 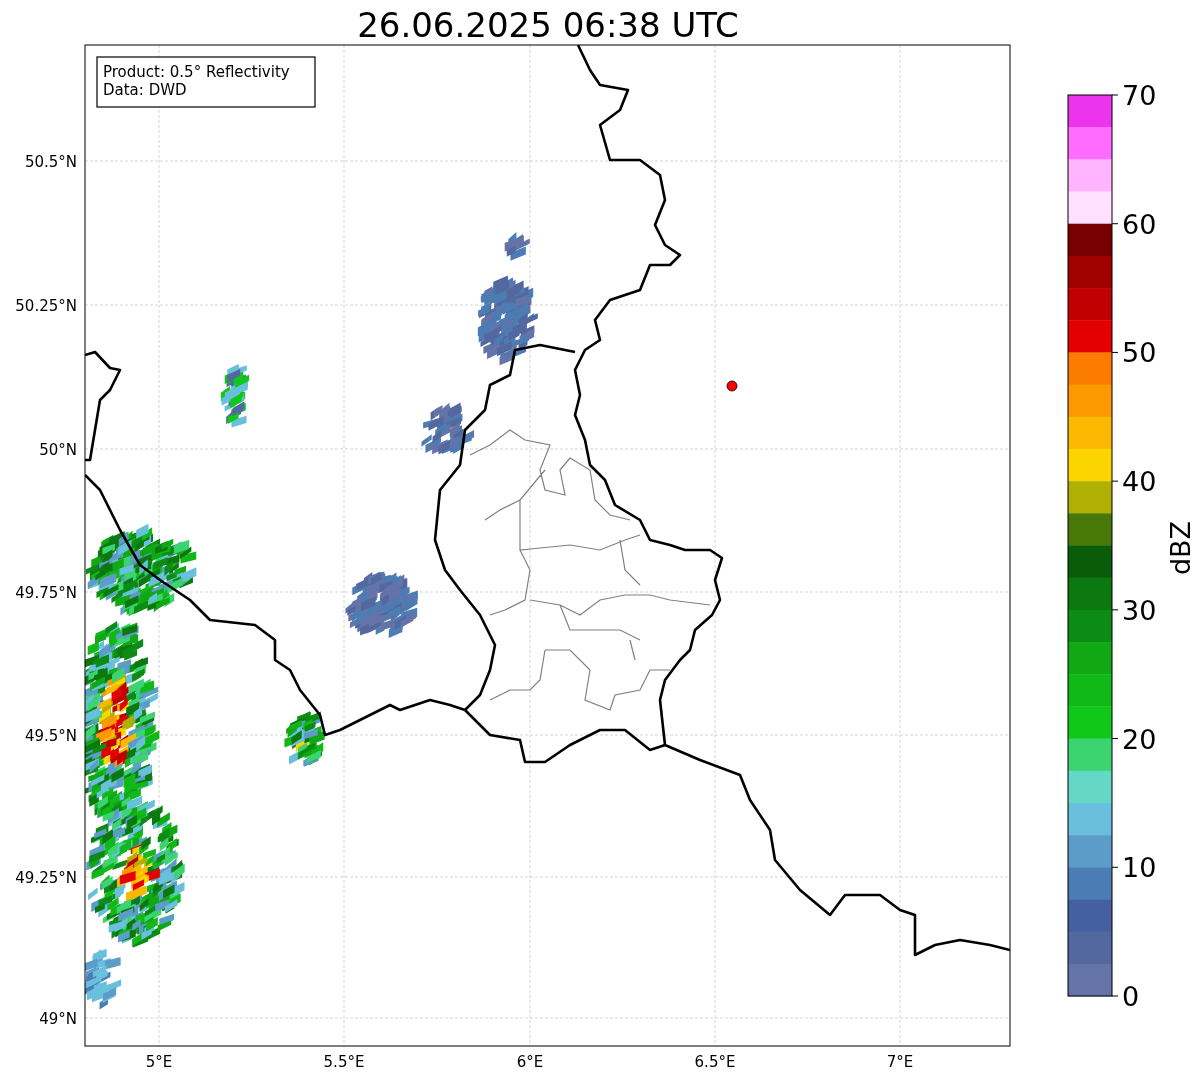 What do you see at coordinates (46, 593) in the screenshot?
I see `latitude-label: 49.75°N` at bounding box center [46, 593].